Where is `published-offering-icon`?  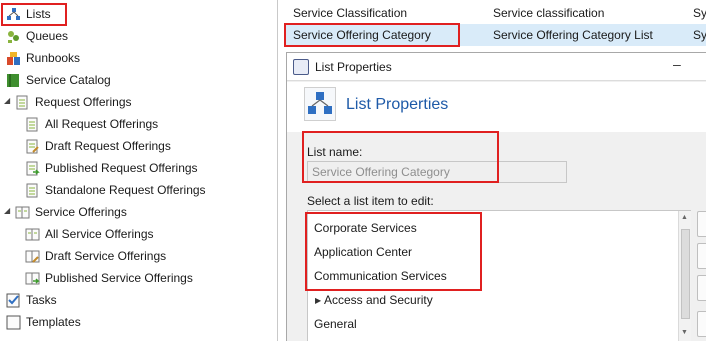 published-offering-icon is located at coordinates (32, 278).